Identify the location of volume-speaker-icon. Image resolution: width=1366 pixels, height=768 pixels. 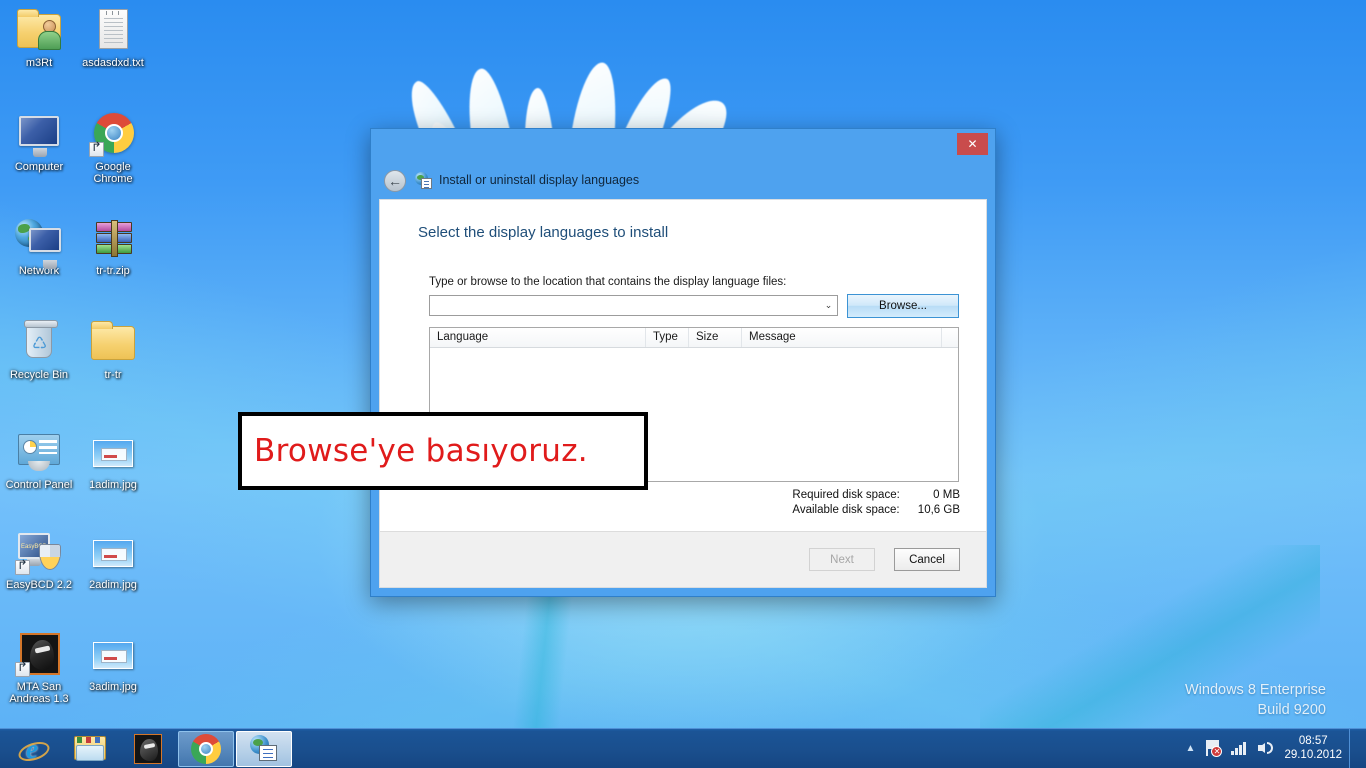
(1265, 748).